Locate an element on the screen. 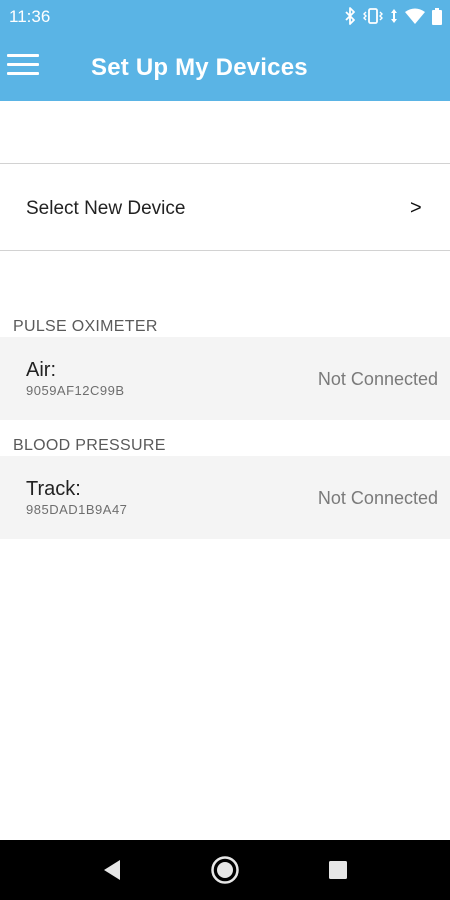 This screenshot has width=450, height=900. vibrate-icon is located at coordinates (373, 16).